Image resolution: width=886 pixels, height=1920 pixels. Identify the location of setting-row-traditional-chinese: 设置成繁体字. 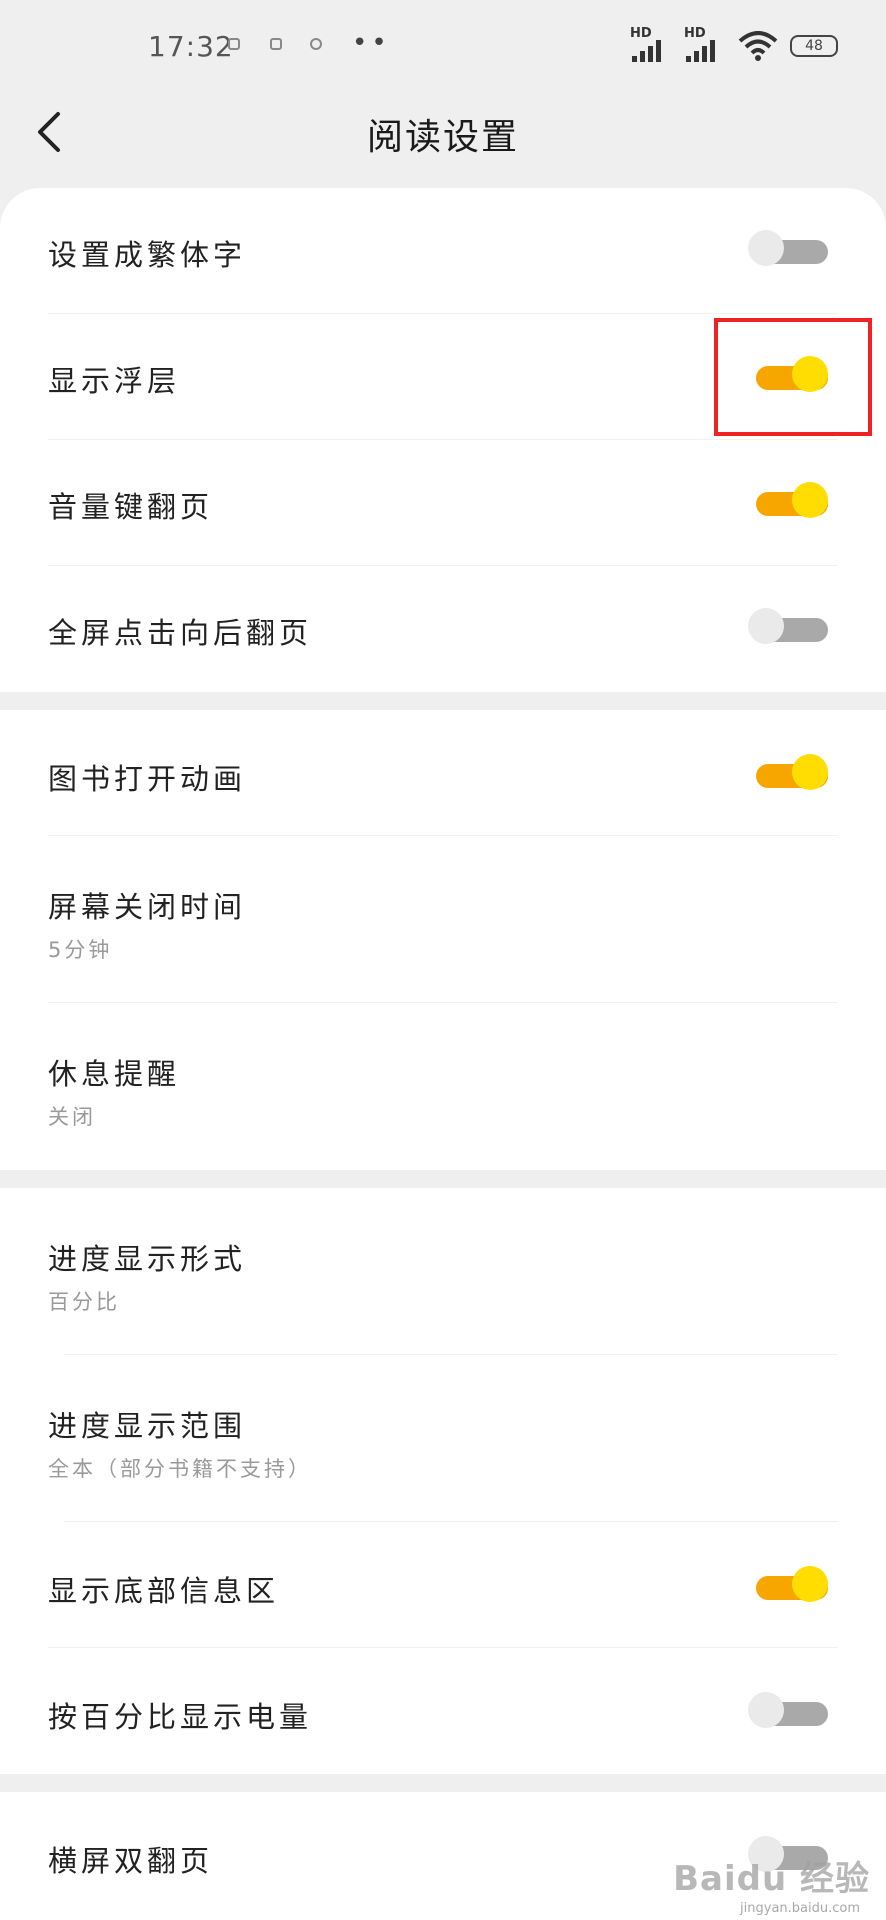
(443, 251).